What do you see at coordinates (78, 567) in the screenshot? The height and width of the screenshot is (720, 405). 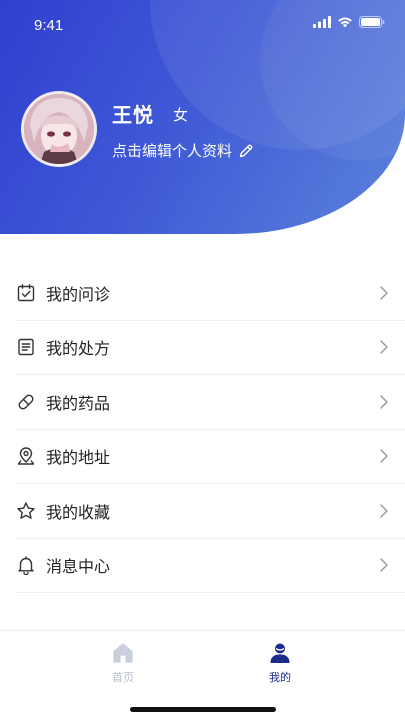 I see `menu-item-label: 消息中心` at bounding box center [78, 567].